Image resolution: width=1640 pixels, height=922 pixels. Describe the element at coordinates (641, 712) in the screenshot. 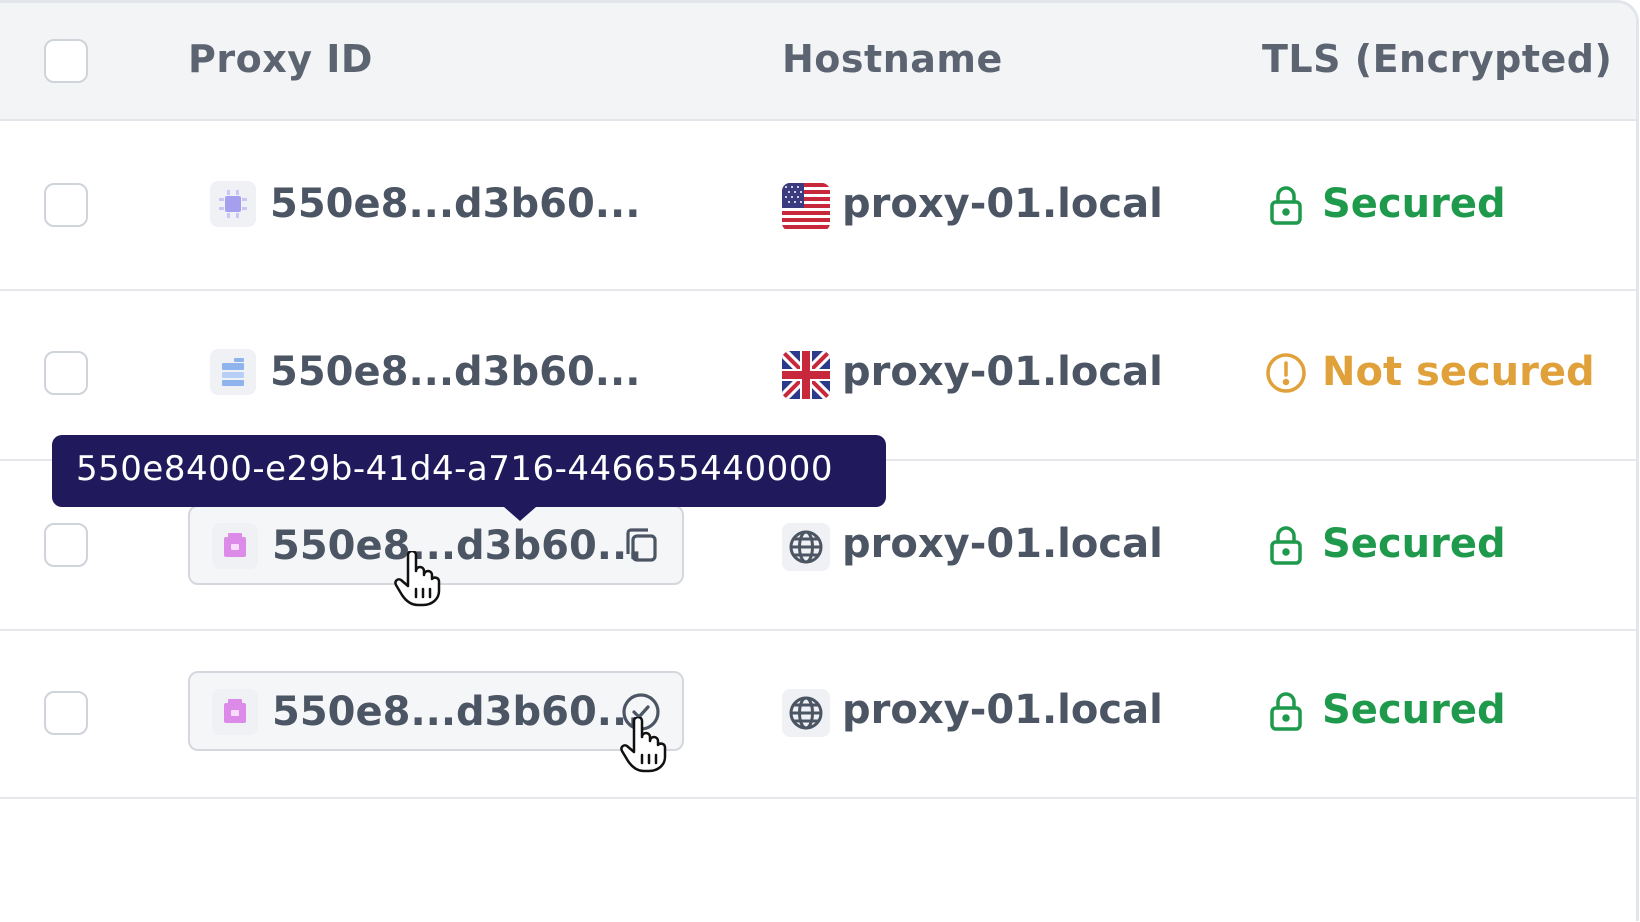

I see `check-circle-icon` at that location.